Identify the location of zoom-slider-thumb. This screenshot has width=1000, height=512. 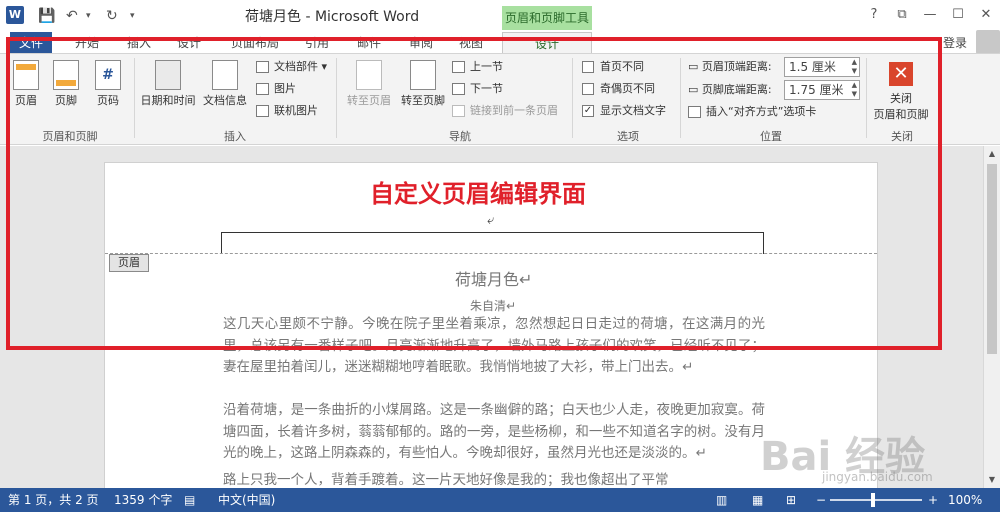
(873, 500).